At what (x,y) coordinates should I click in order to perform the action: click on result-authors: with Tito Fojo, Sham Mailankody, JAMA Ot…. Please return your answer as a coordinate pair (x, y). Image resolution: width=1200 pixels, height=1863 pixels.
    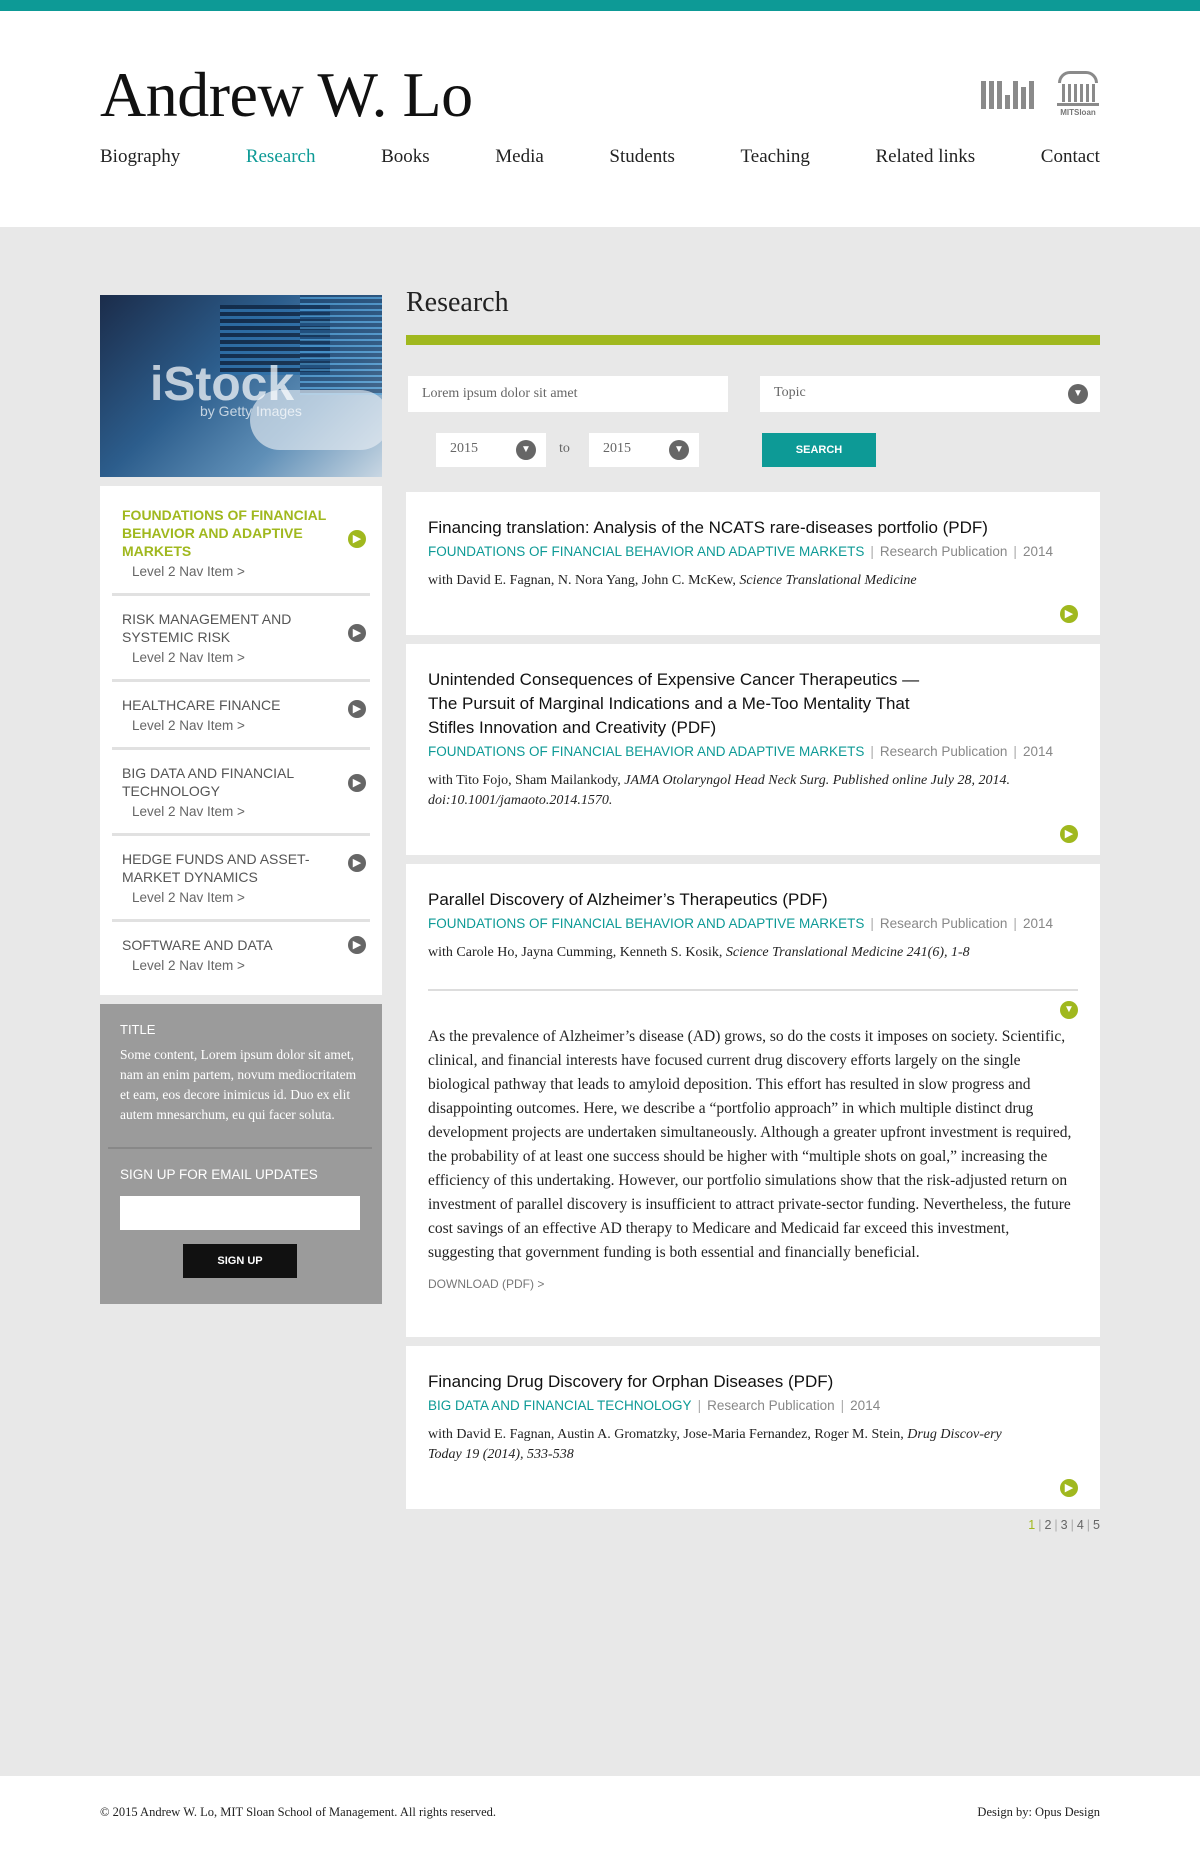
    Looking at the image, I should click on (753, 791).